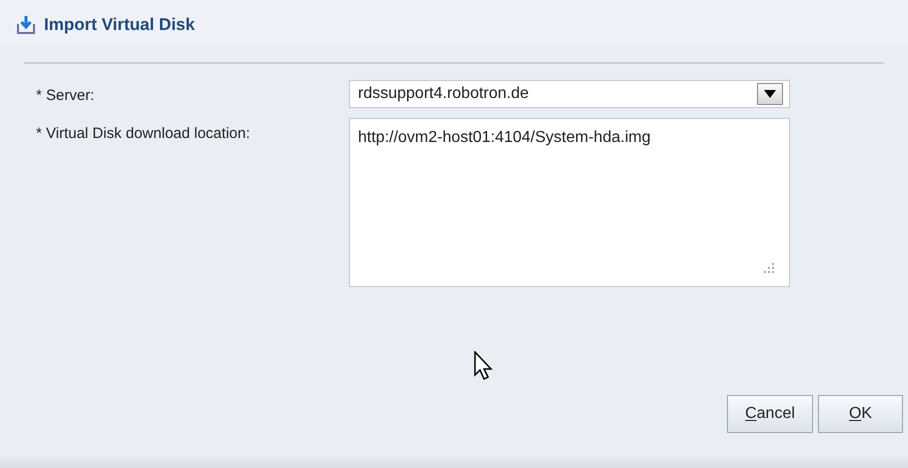  I want to click on dialog-title: Import Virtual Disk, so click(119, 25).